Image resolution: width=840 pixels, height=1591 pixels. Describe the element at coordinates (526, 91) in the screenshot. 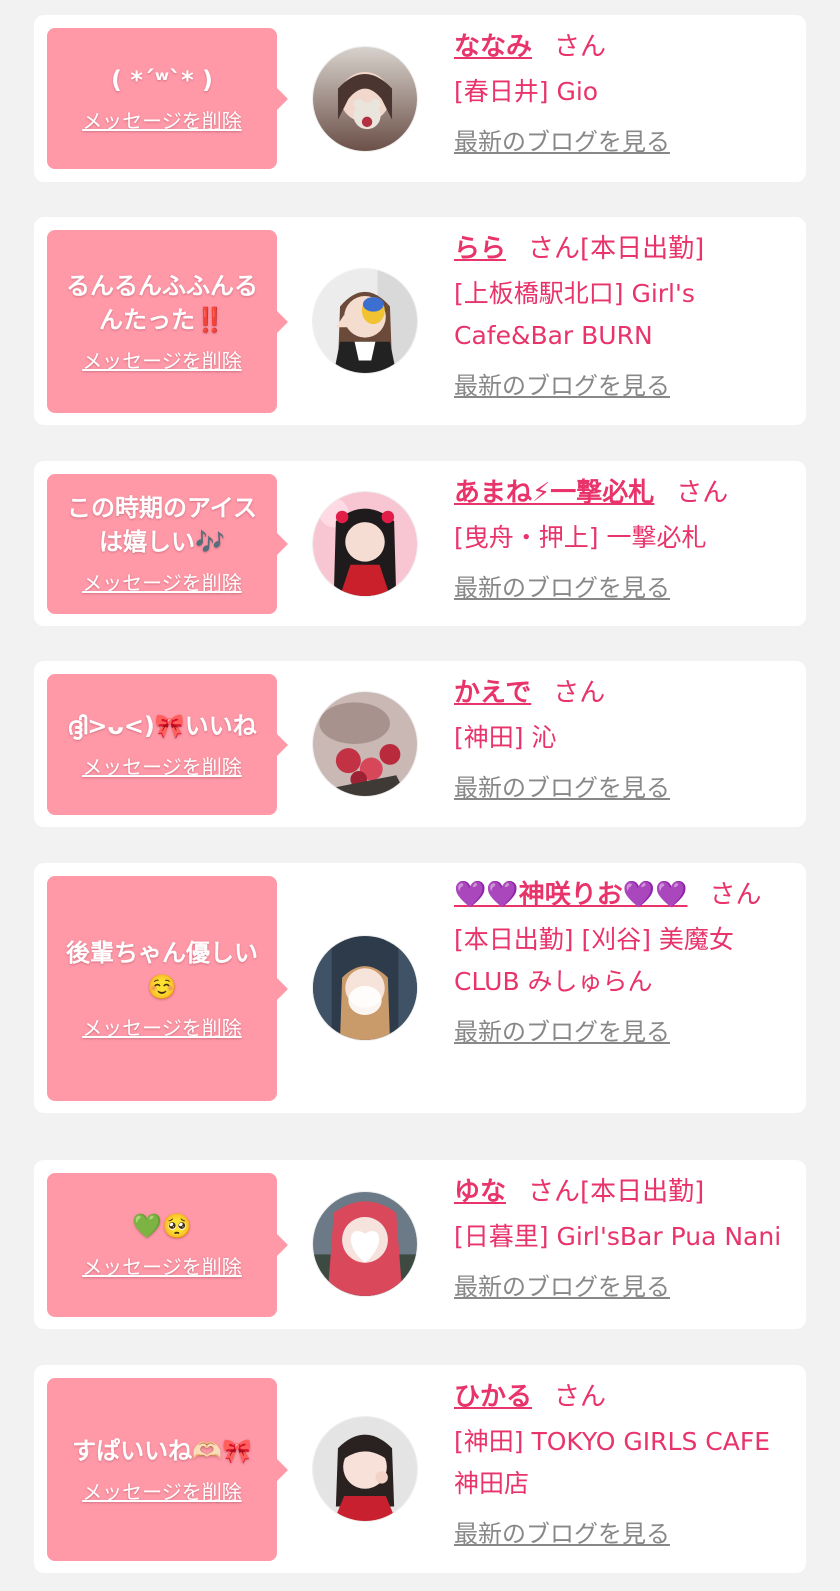

I see `shop-label: [春日井] Gio` at that location.